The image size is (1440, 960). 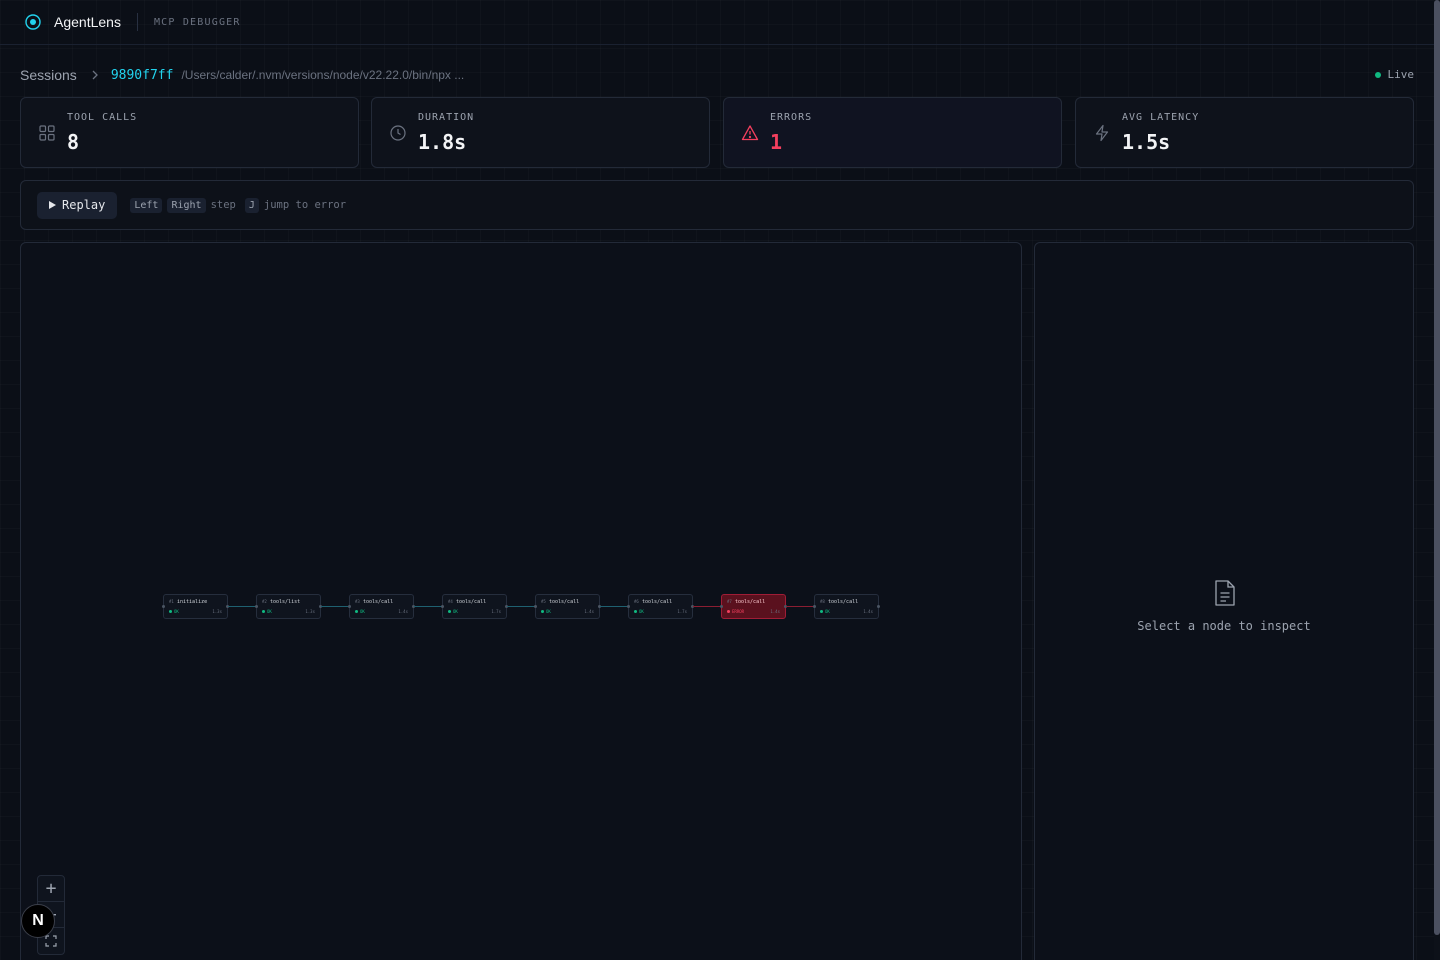 I want to click on node-index: #2, so click(x=264, y=601).